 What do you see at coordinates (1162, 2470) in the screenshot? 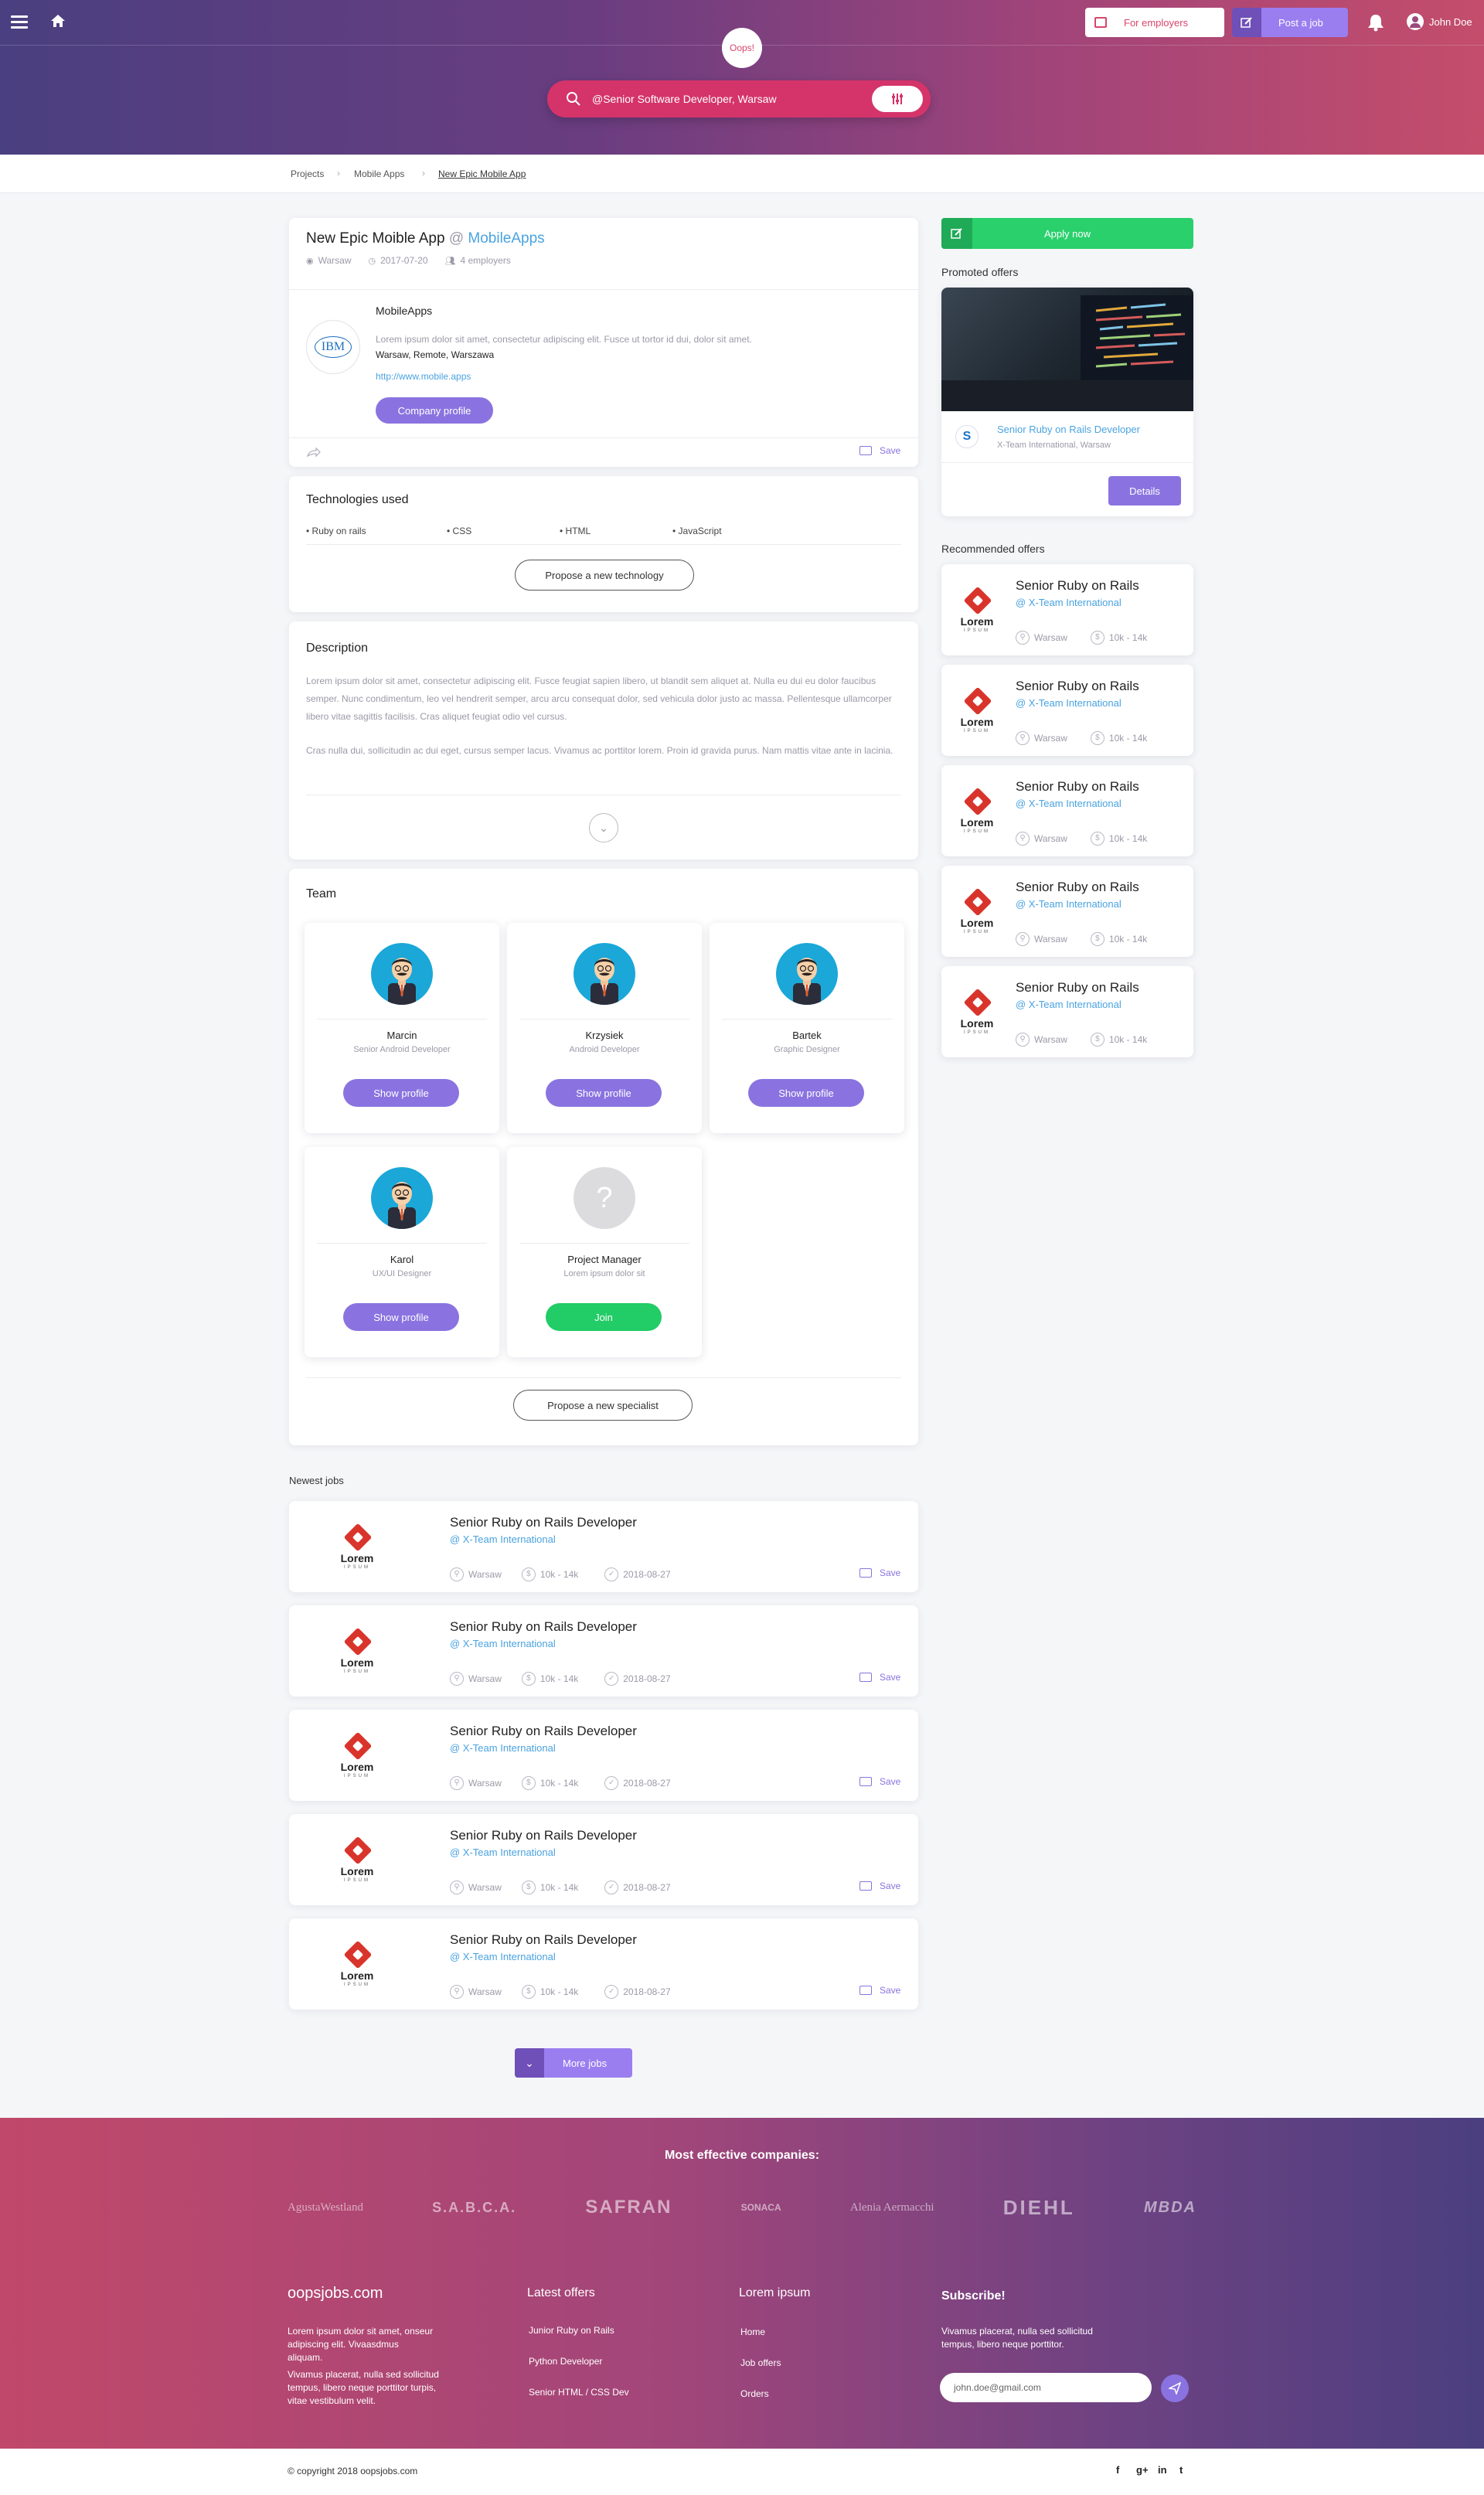
I see `linkedin-icon: in` at bounding box center [1162, 2470].